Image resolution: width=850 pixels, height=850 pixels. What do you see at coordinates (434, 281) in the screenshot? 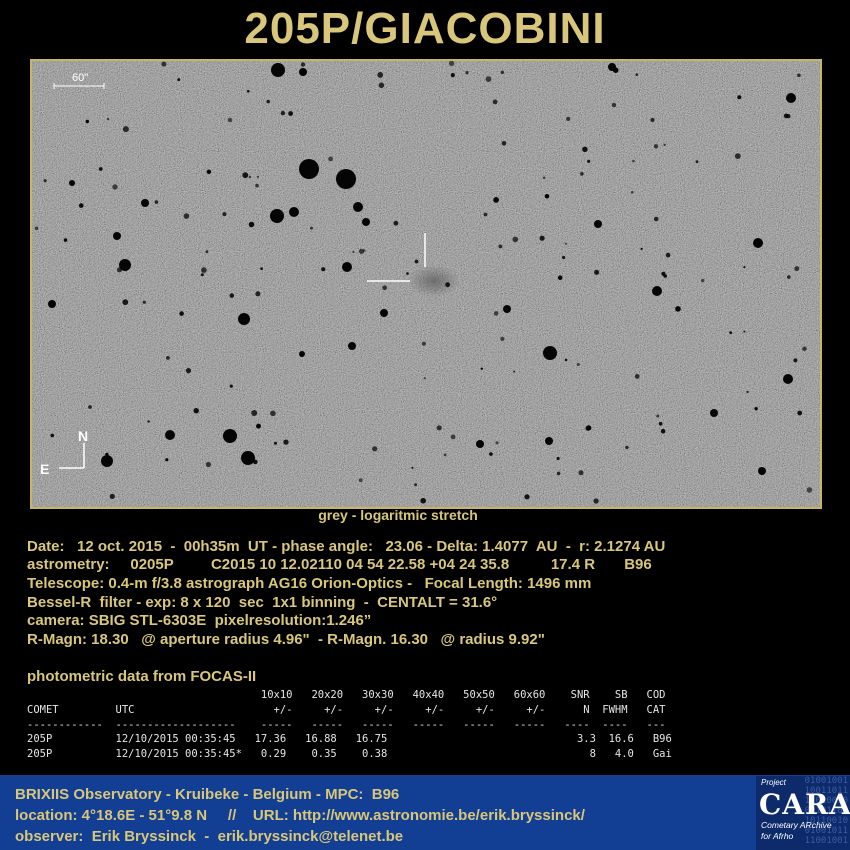
I see `comet-coma` at bounding box center [434, 281].